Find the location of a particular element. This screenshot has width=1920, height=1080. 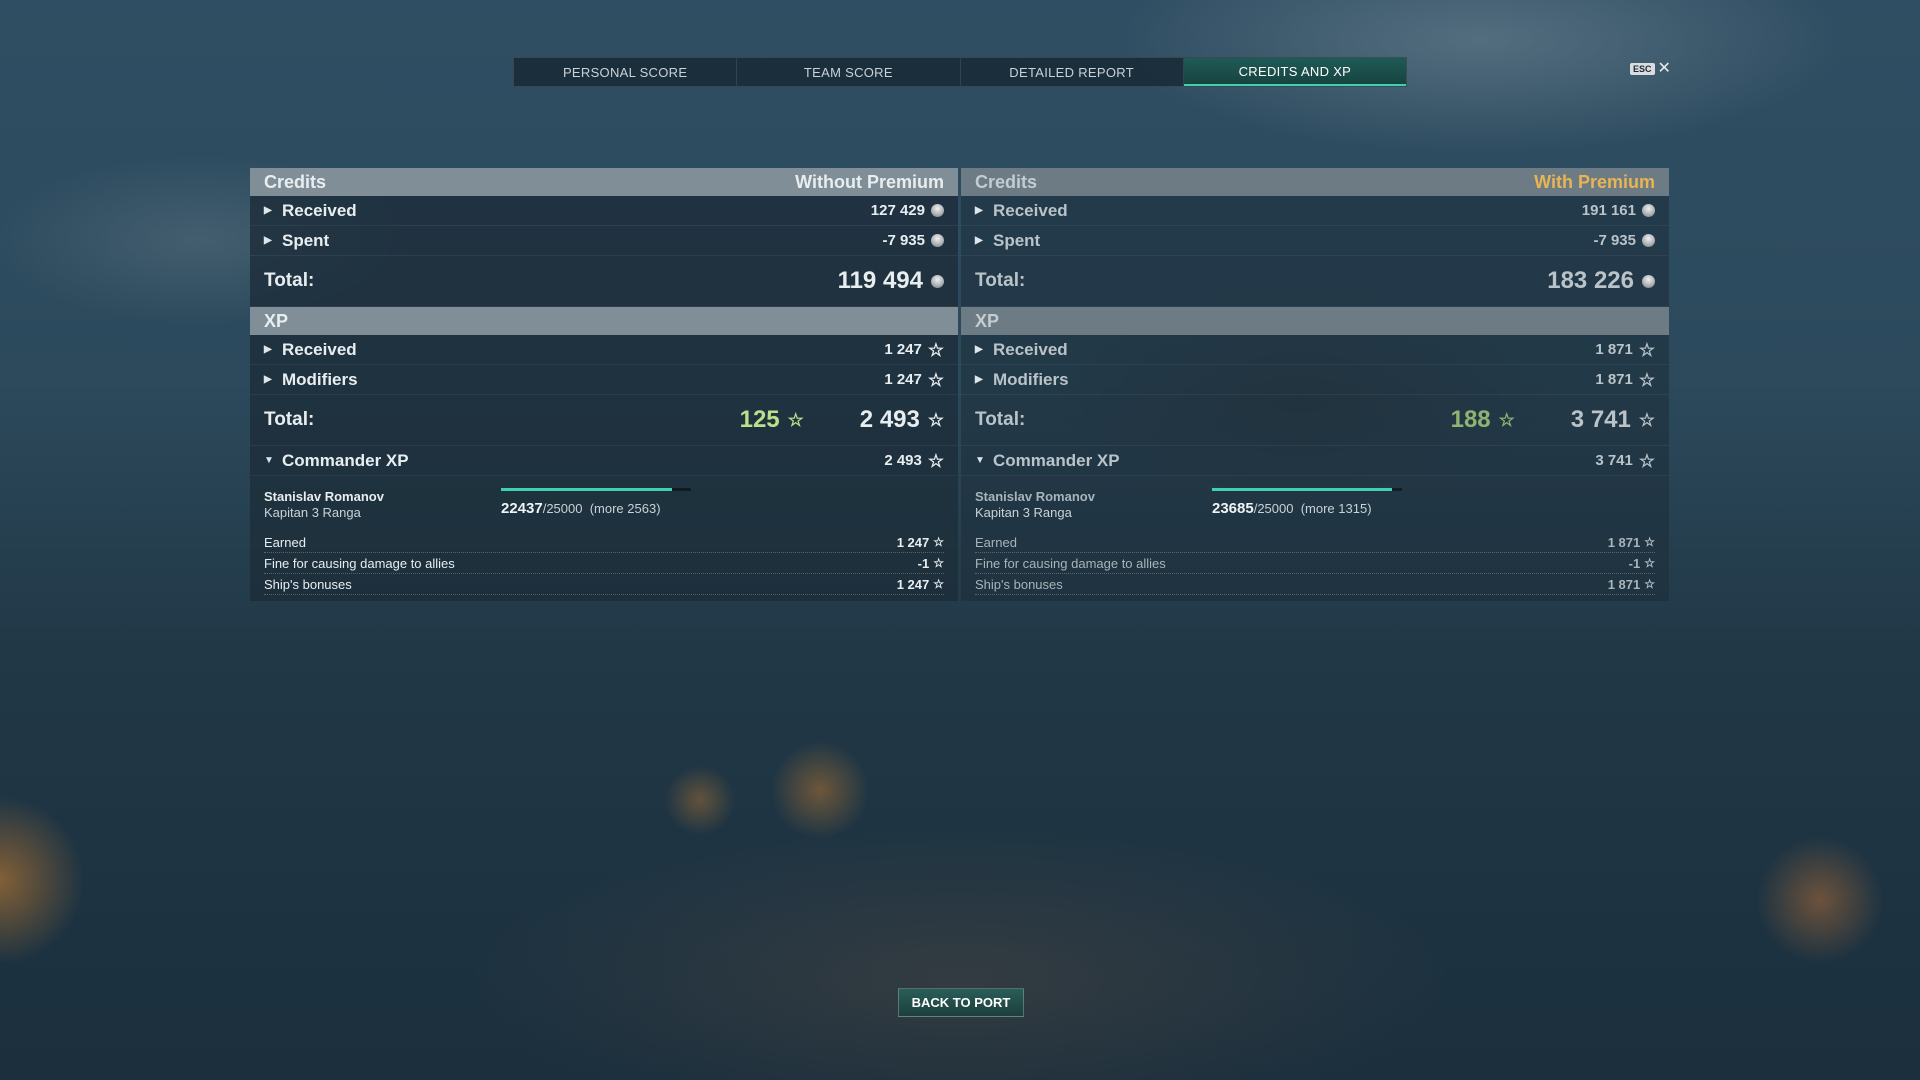

back-to-port-button: BACK TO PORT is located at coordinates (961, 1002).